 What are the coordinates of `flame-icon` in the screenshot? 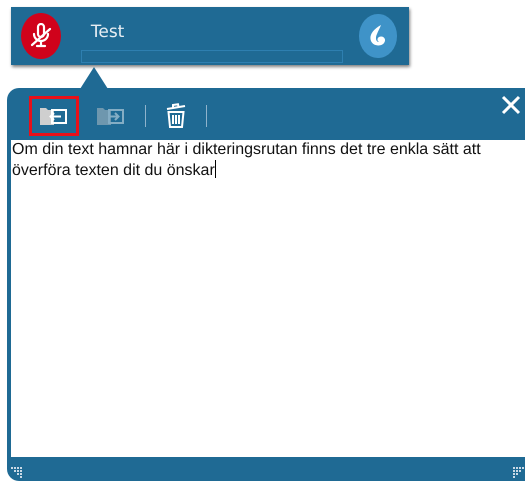 It's located at (378, 36).